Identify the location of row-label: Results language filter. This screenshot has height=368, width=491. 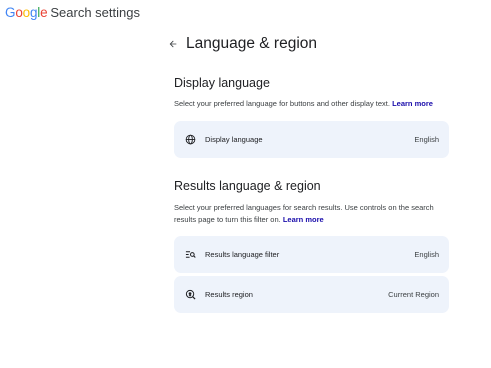
(242, 254).